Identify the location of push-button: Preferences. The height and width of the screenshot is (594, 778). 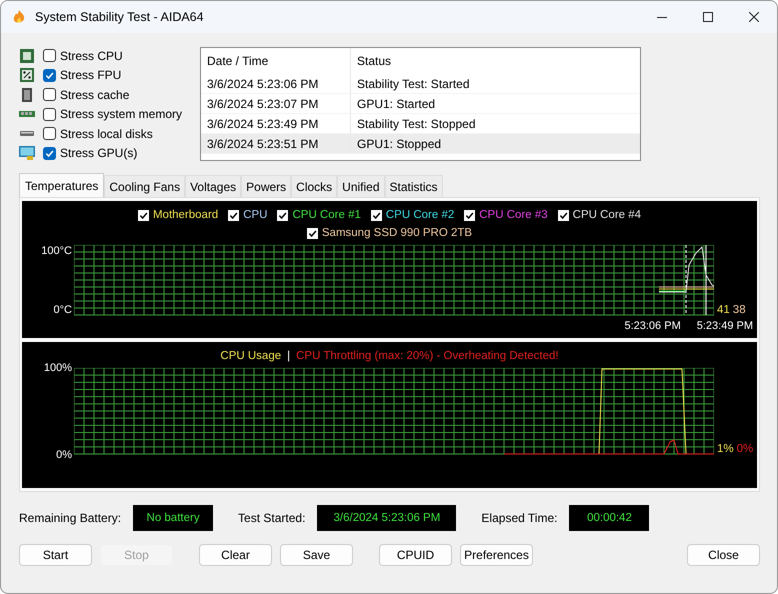
(496, 555).